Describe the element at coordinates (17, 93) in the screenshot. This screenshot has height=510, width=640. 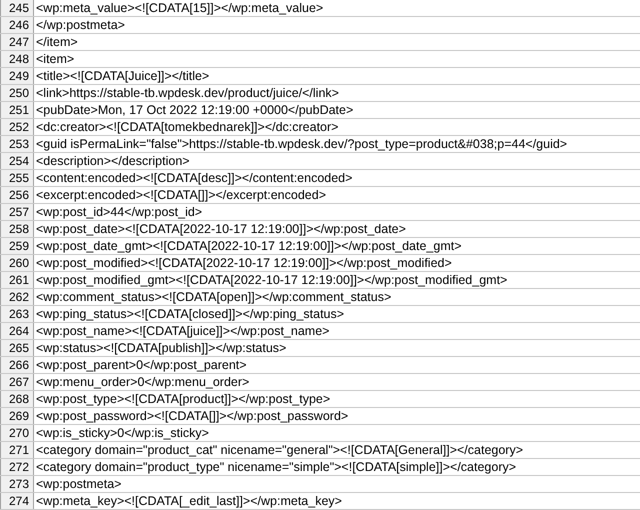
I see `row-number: 250` at that location.